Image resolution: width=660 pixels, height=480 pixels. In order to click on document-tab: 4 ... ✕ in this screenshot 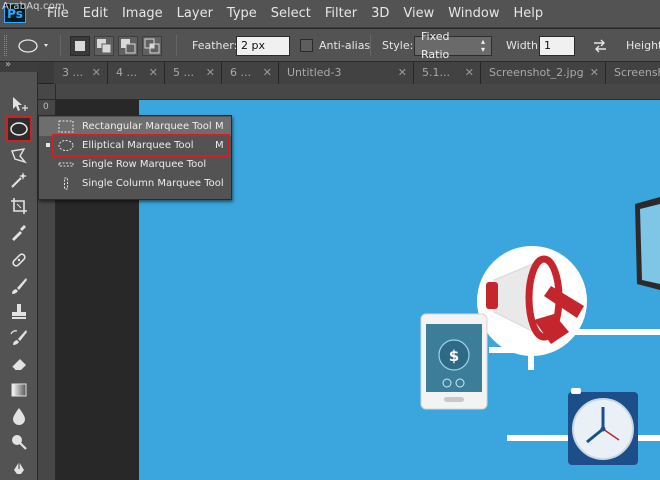, I will do `click(136, 73)`.